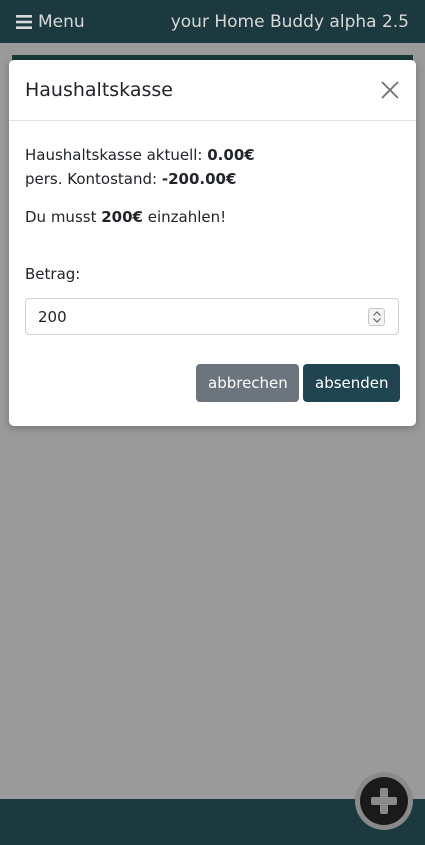 The height and width of the screenshot is (845, 425). What do you see at coordinates (212, 90) in the screenshot?
I see `modal-header: Haushaltskasse` at bounding box center [212, 90].